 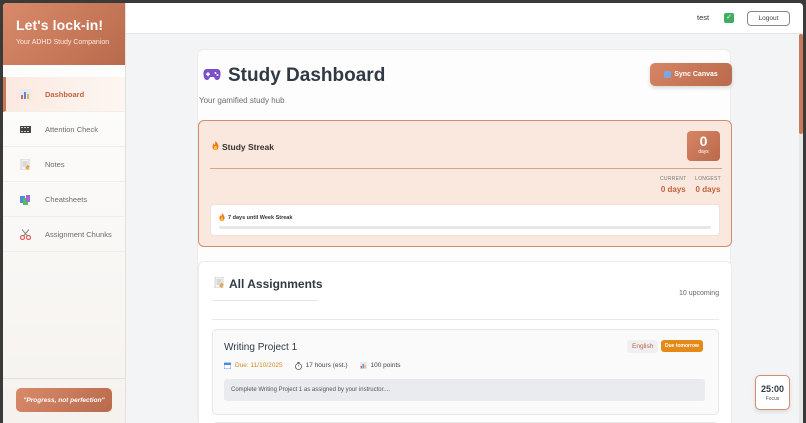 What do you see at coordinates (703, 141) in the screenshot?
I see `streak-days-value: 0` at bounding box center [703, 141].